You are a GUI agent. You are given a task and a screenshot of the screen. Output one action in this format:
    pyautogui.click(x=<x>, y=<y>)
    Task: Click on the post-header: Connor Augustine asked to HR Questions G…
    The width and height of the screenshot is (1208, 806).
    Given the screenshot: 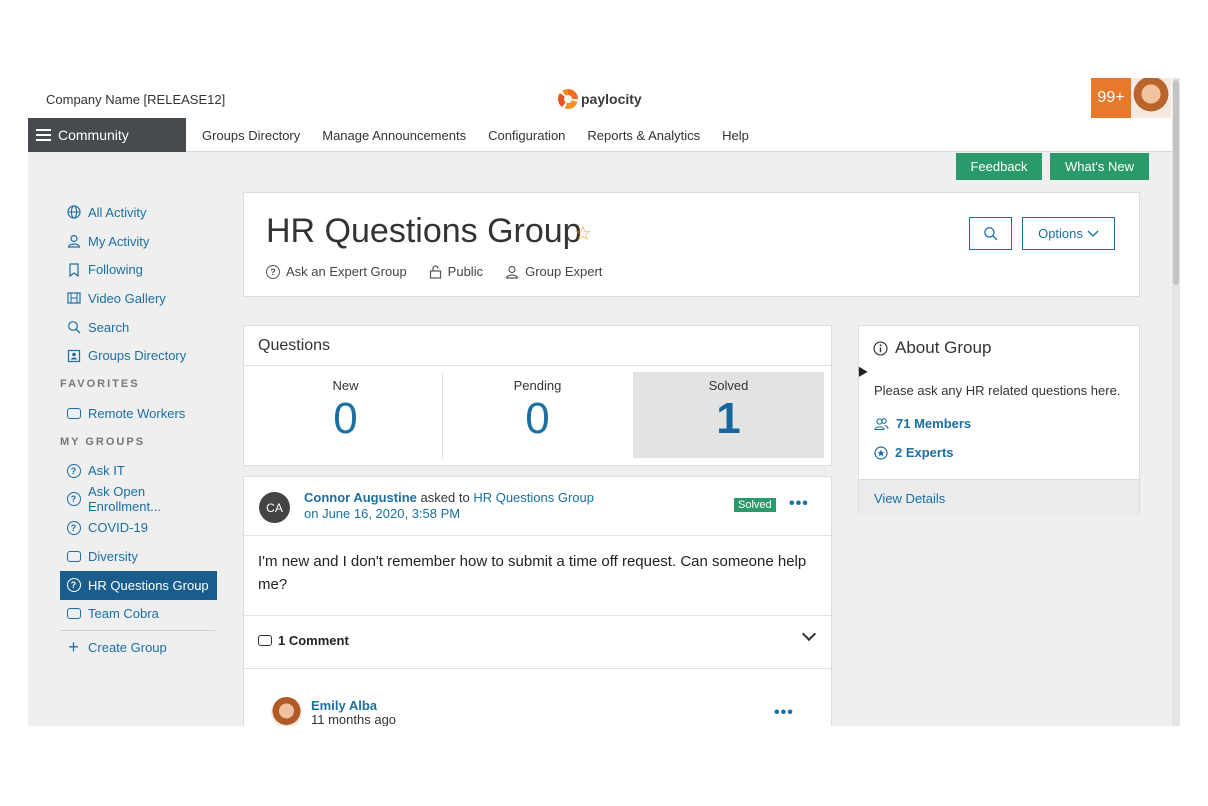 What is the action you would take?
    pyautogui.click(x=449, y=506)
    